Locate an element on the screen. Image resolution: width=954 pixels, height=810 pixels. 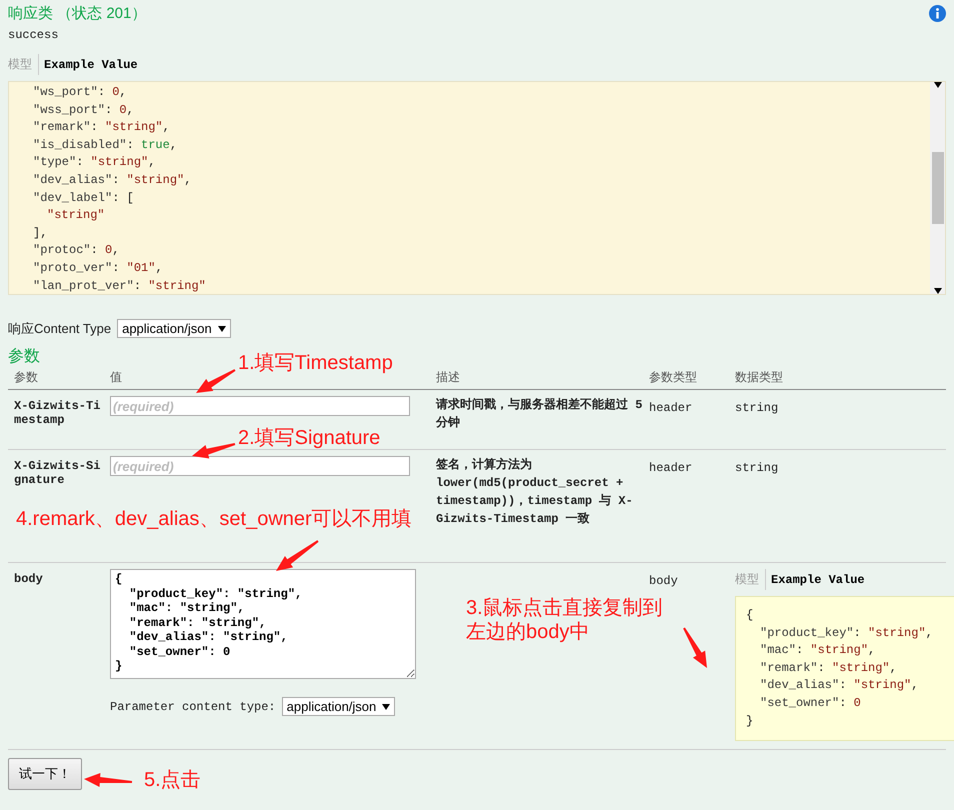
parameters-title: 参数 is located at coordinates (24, 356).